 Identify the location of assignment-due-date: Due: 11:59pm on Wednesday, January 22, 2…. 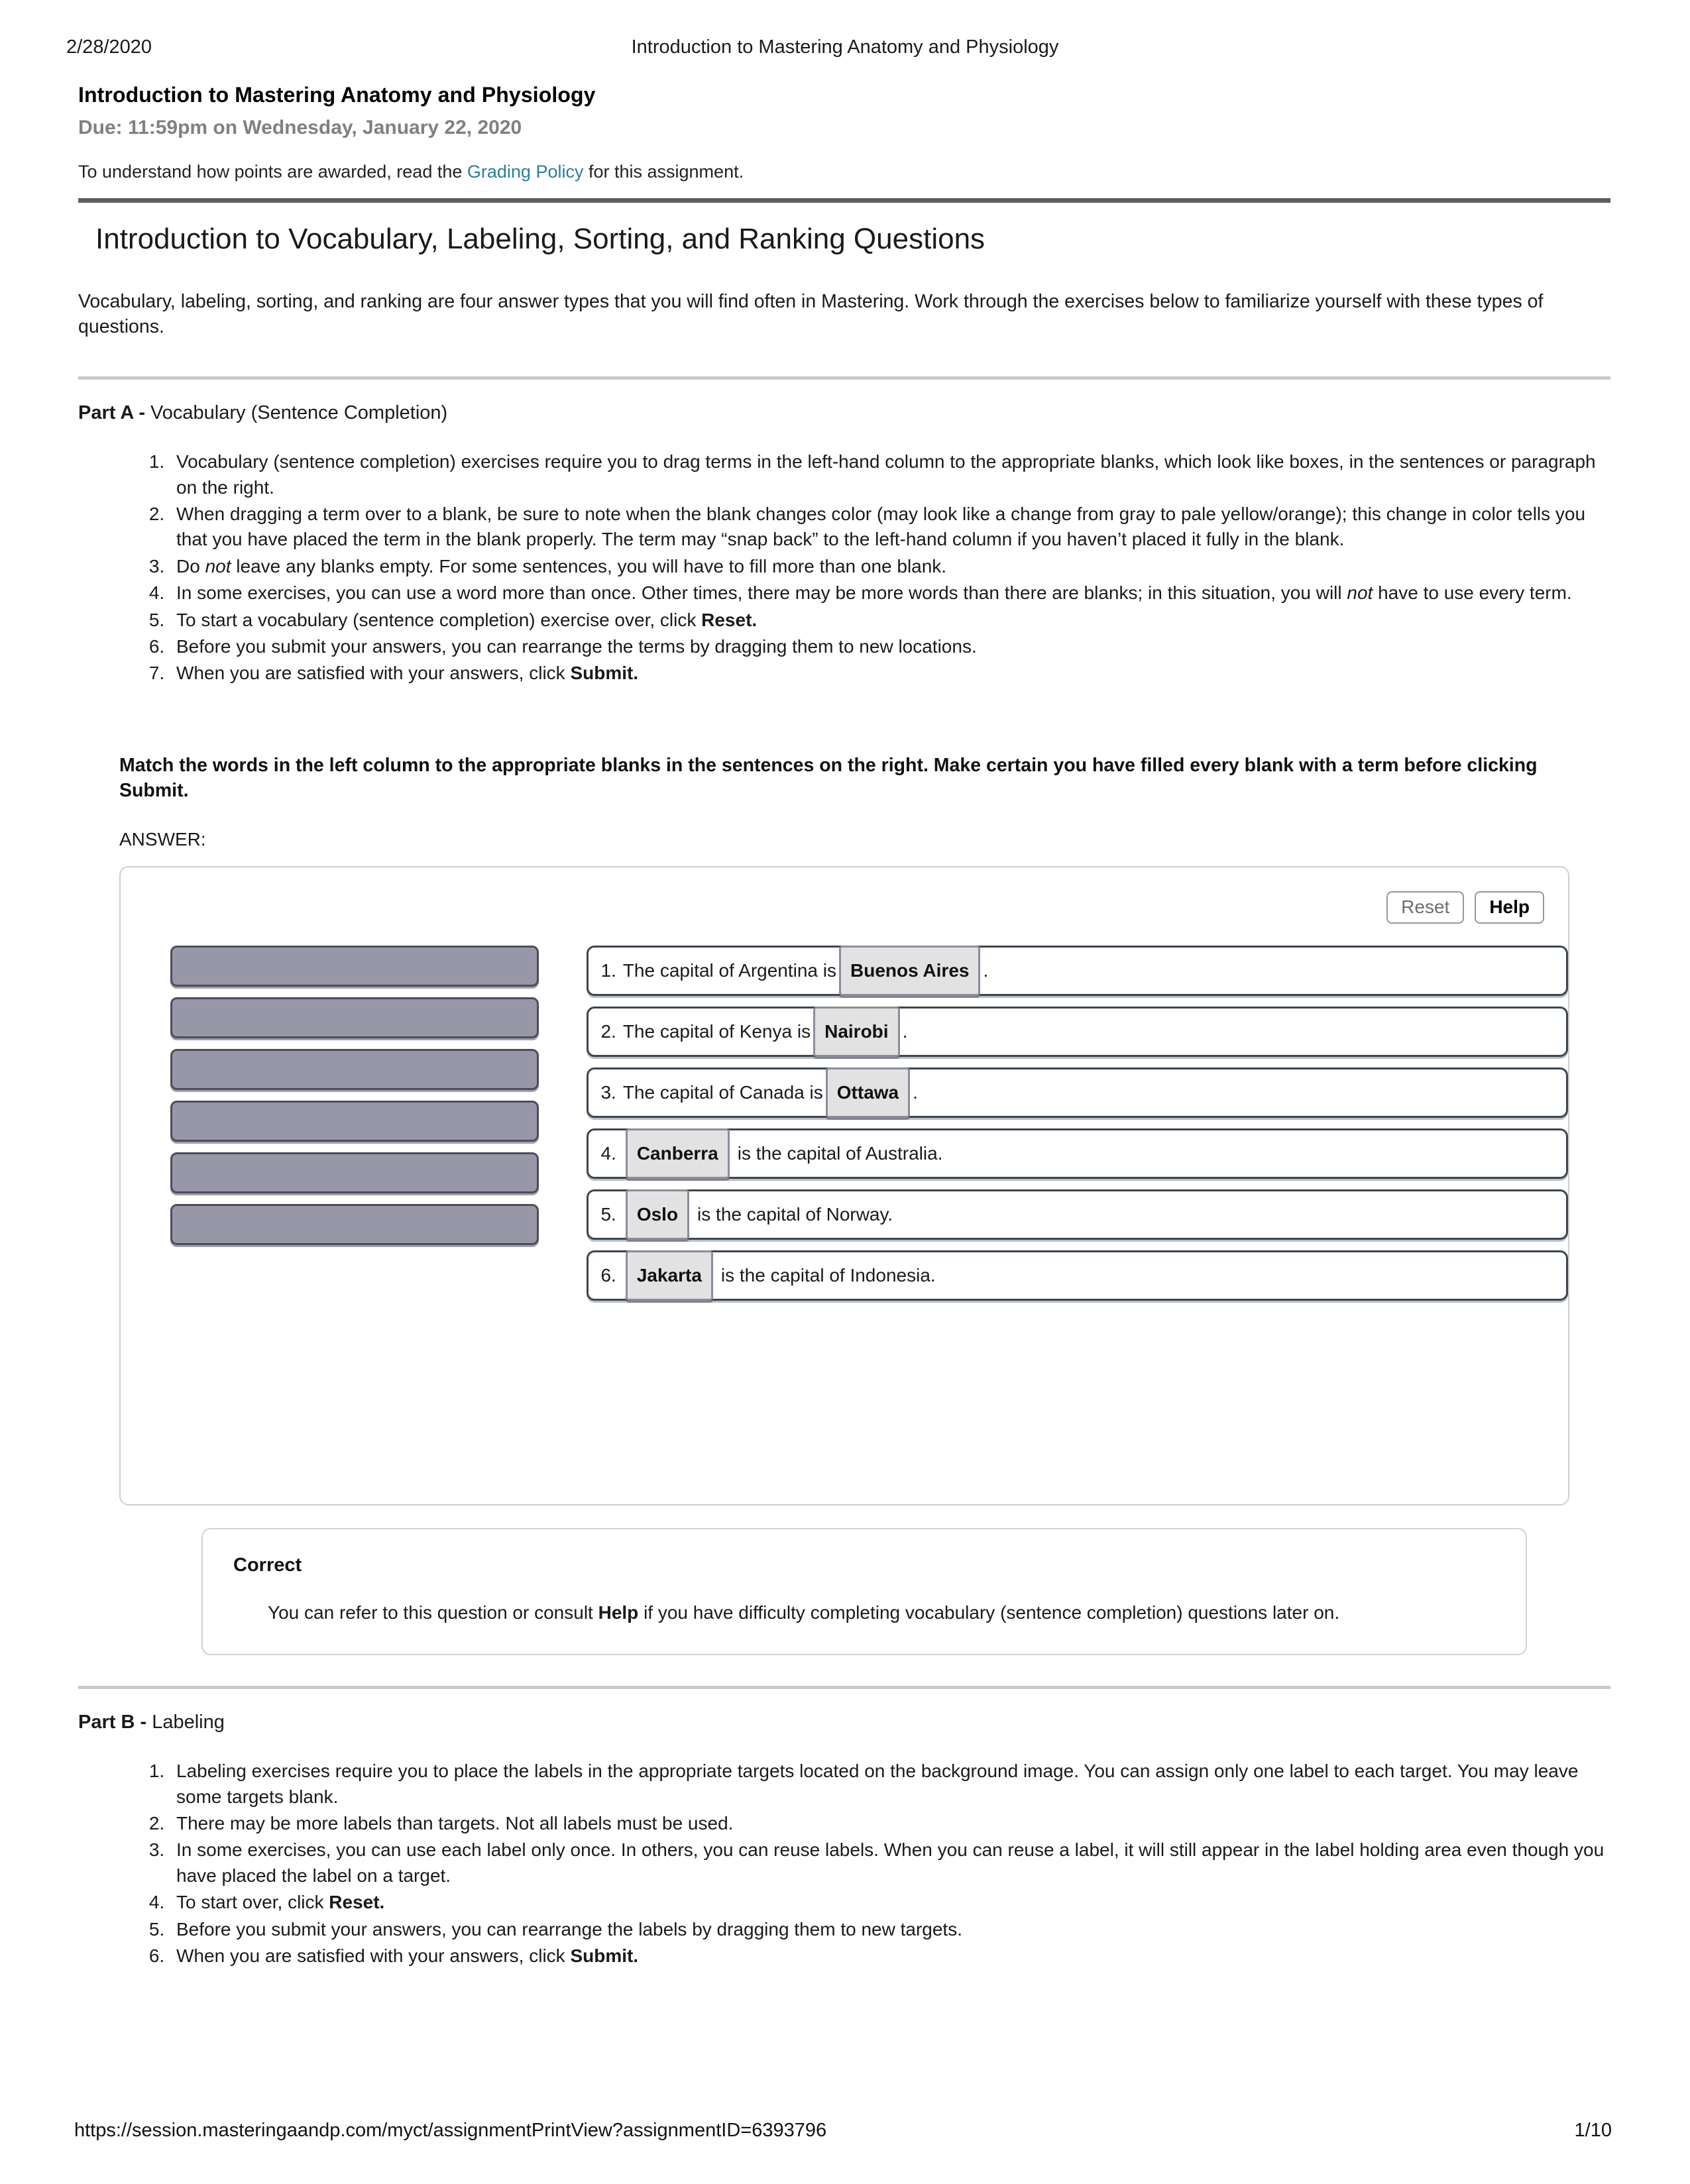
(300, 128).